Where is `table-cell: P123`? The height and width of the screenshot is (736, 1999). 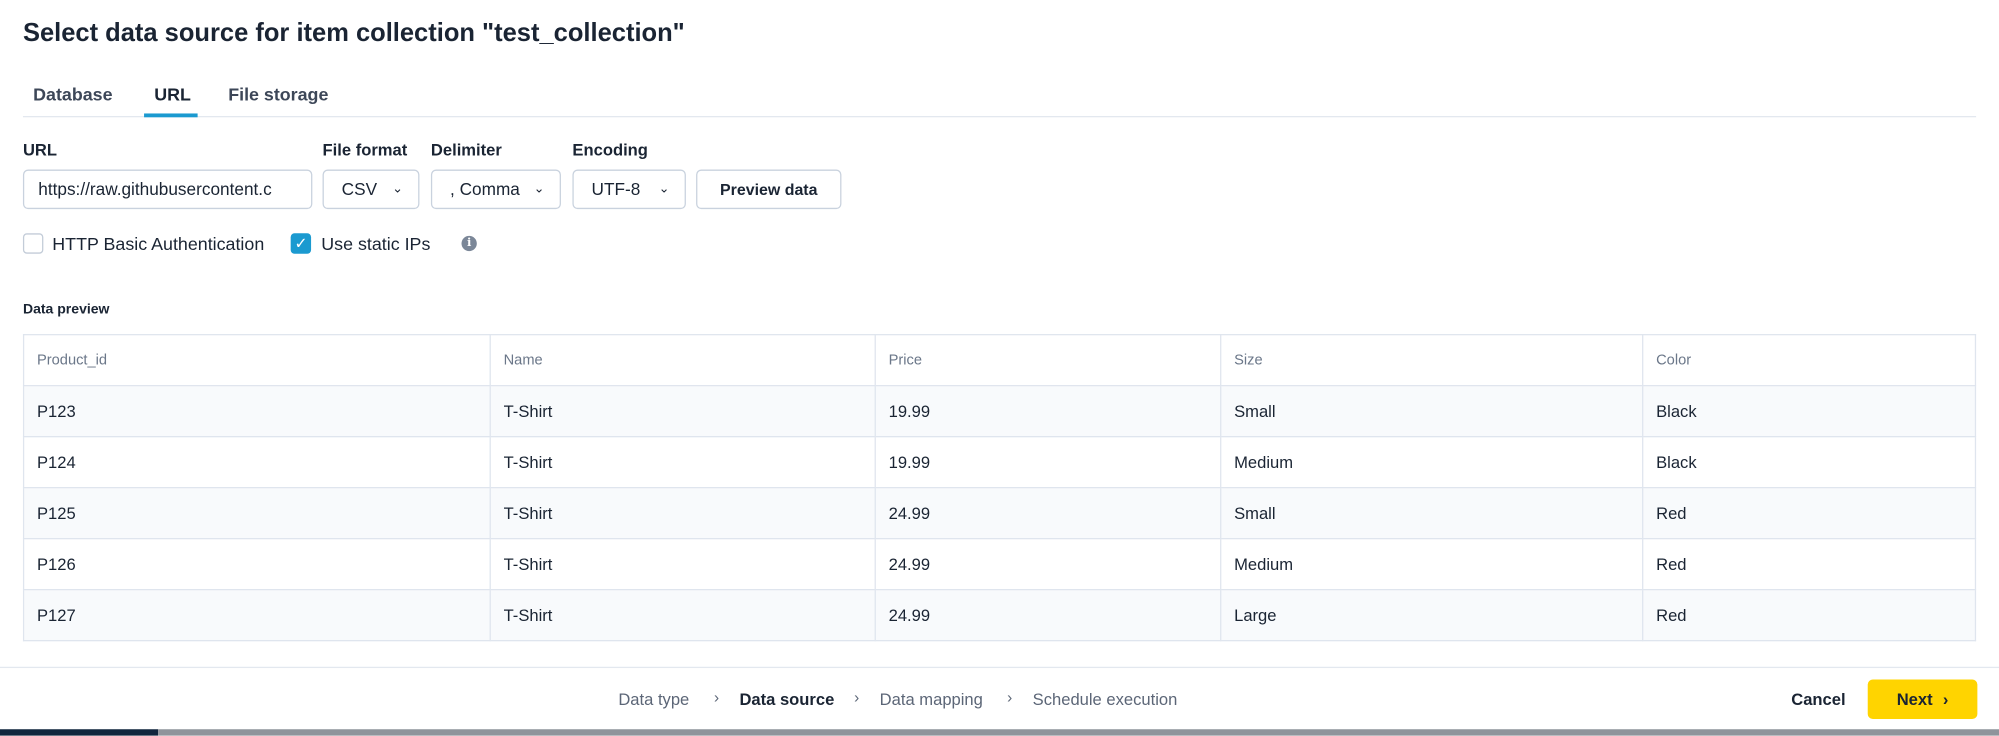 table-cell: P123 is located at coordinates (256, 411).